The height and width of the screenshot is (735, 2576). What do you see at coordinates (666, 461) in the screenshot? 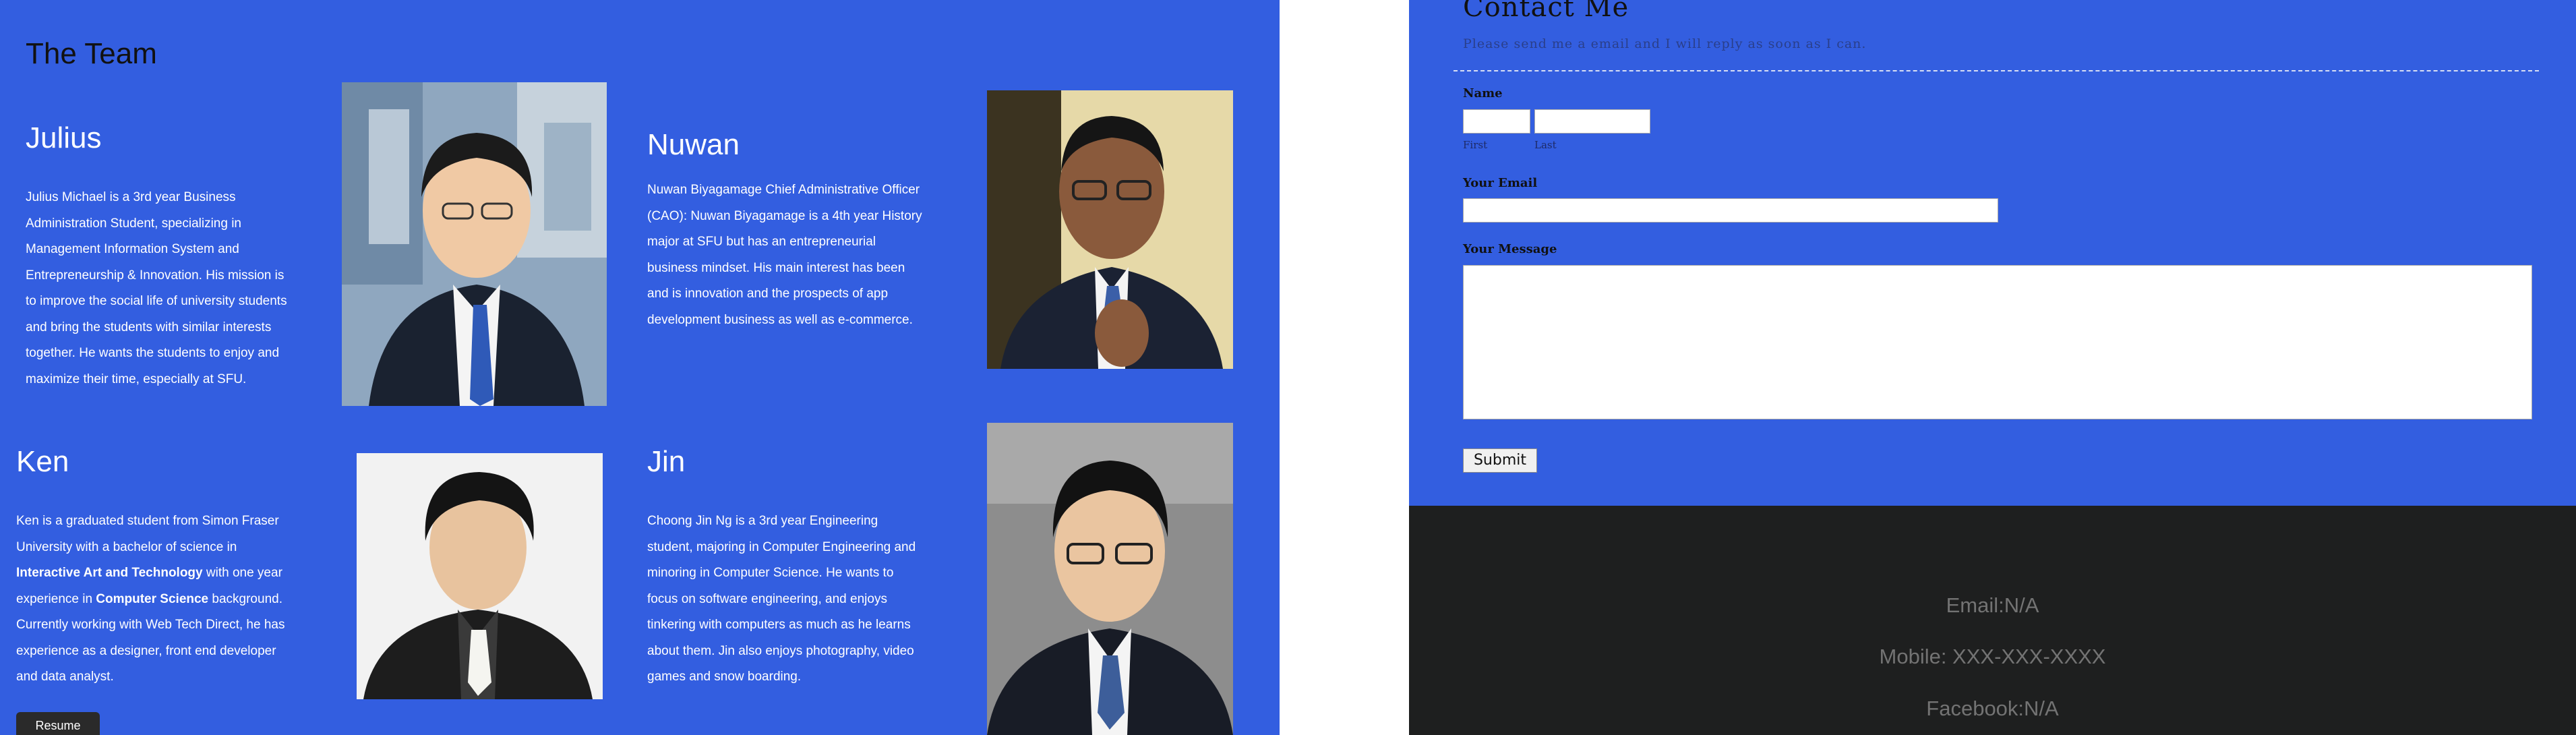
I see `member-name: Jin` at bounding box center [666, 461].